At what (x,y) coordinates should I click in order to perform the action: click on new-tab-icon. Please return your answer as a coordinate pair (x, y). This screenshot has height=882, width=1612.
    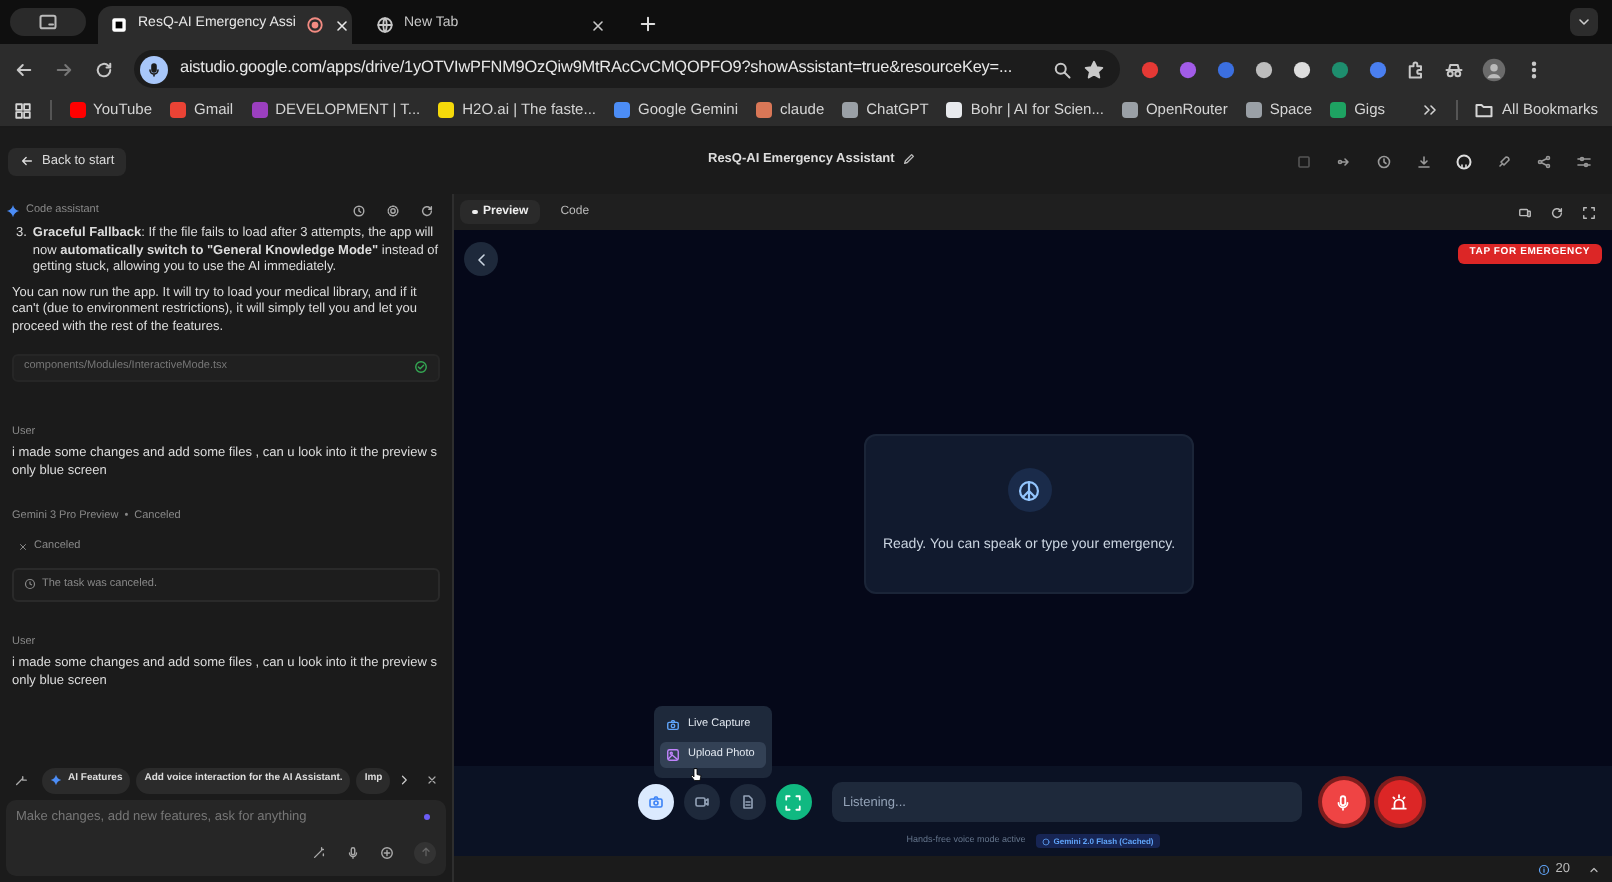
    Looking at the image, I should click on (648, 24).